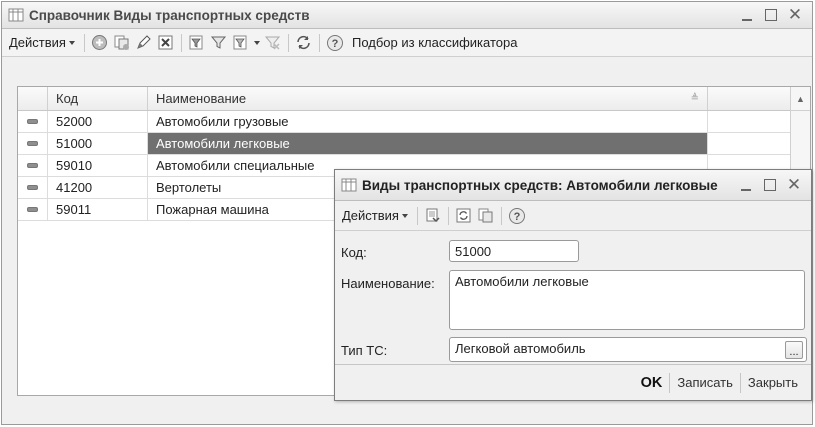  I want to click on actions-menu-button: Действия, so click(42, 42).